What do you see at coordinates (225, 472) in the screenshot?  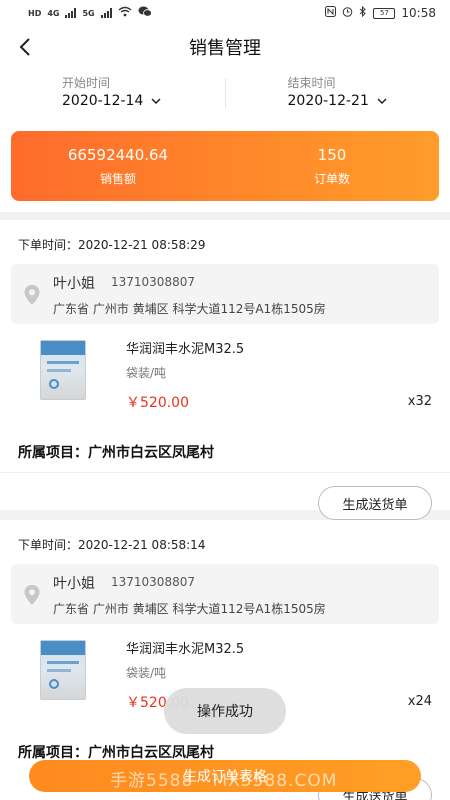 I see `card-divider` at bounding box center [225, 472].